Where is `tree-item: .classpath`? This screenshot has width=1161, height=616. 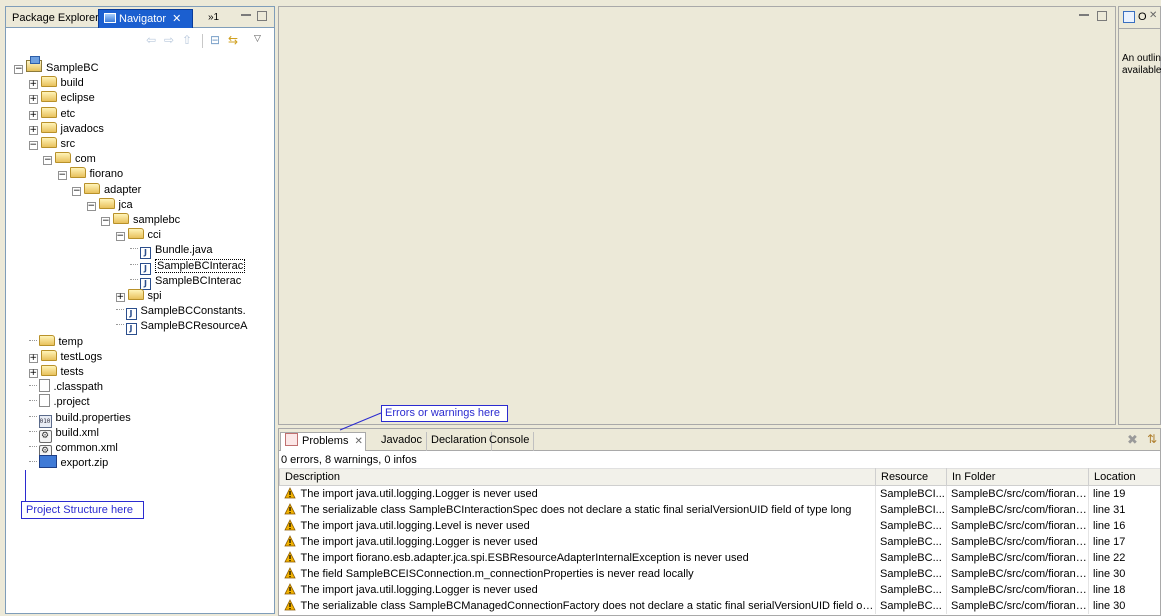
tree-item: .classpath is located at coordinates (65, 387).